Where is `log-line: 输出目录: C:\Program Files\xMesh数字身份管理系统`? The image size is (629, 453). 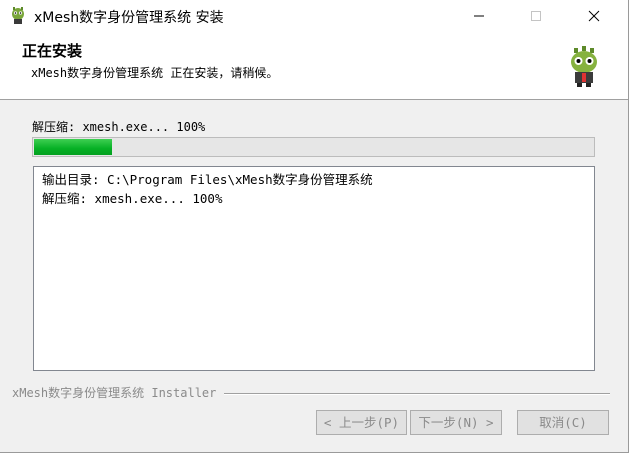 log-line: 输出目录: C:\Program Files\xMesh数字身份管理系统 is located at coordinates (207, 179).